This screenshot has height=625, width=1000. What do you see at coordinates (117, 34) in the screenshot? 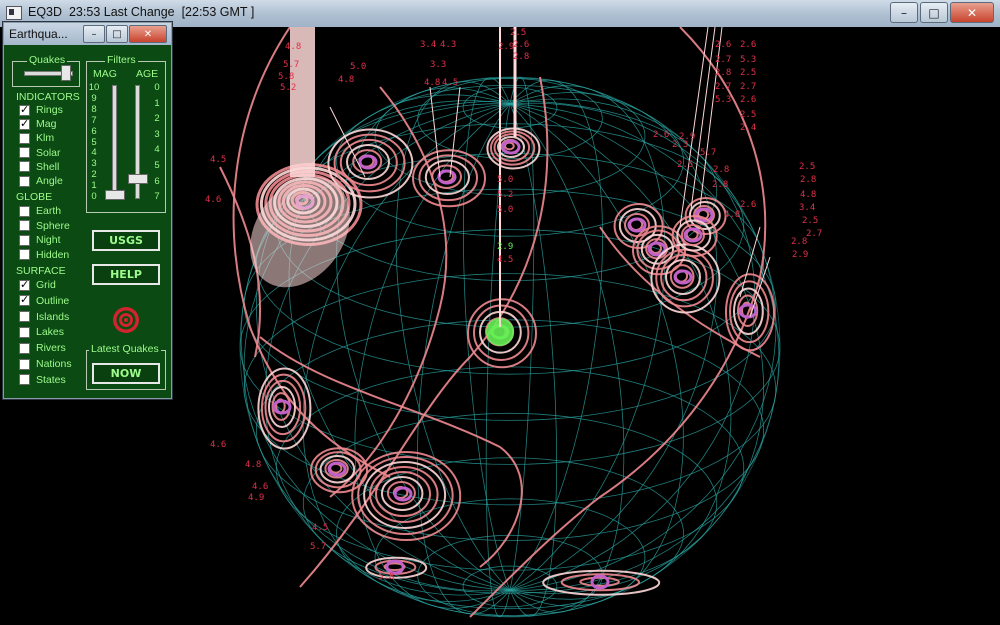
I see `panel-maximize-button: □` at bounding box center [117, 34].